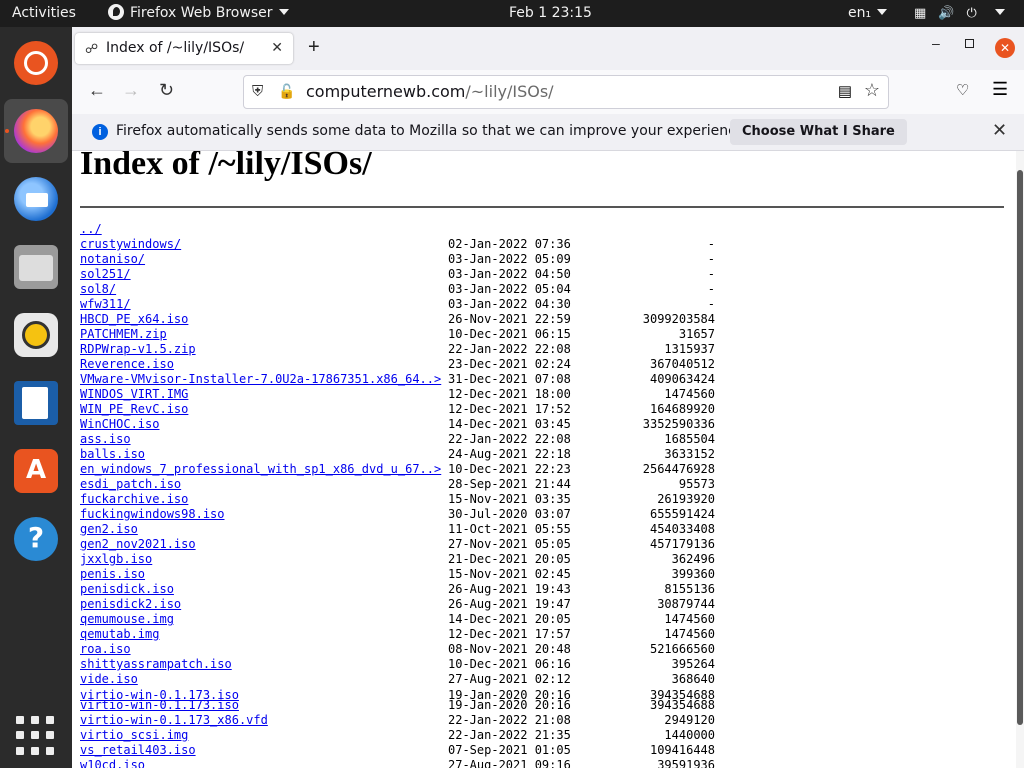  Describe the element at coordinates (36, 63) in the screenshot. I see `dock-ubuntu` at that location.